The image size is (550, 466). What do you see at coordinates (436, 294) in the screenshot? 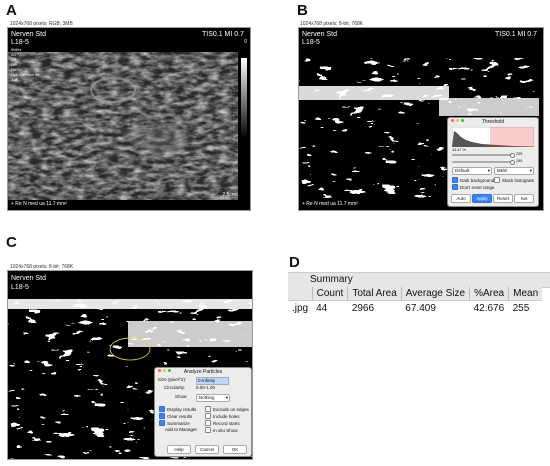
I see `column-header: Average Size` at bounding box center [436, 294].